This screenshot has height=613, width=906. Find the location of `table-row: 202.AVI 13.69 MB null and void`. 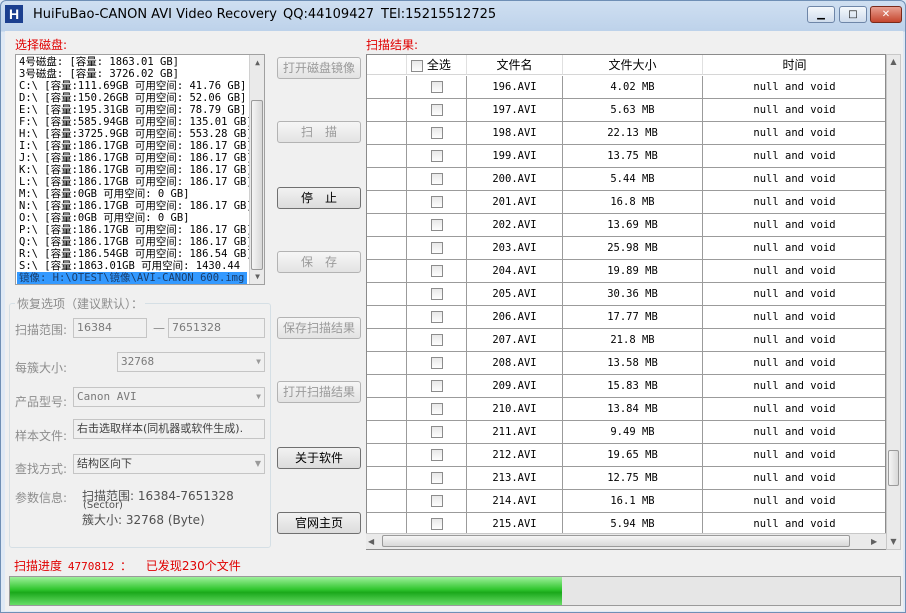

table-row: 202.AVI 13.69 MB null and void is located at coordinates (626, 225).